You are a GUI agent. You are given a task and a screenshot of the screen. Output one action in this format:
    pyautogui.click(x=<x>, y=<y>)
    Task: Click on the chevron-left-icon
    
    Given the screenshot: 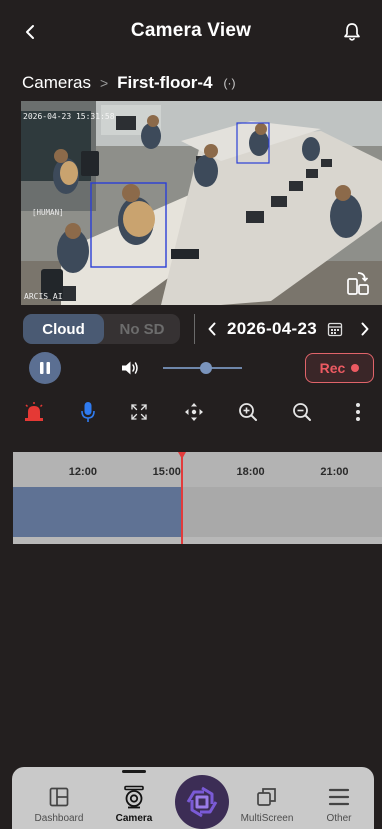 What is the action you would take?
    pyautogui.click(x=212, y=329)
    